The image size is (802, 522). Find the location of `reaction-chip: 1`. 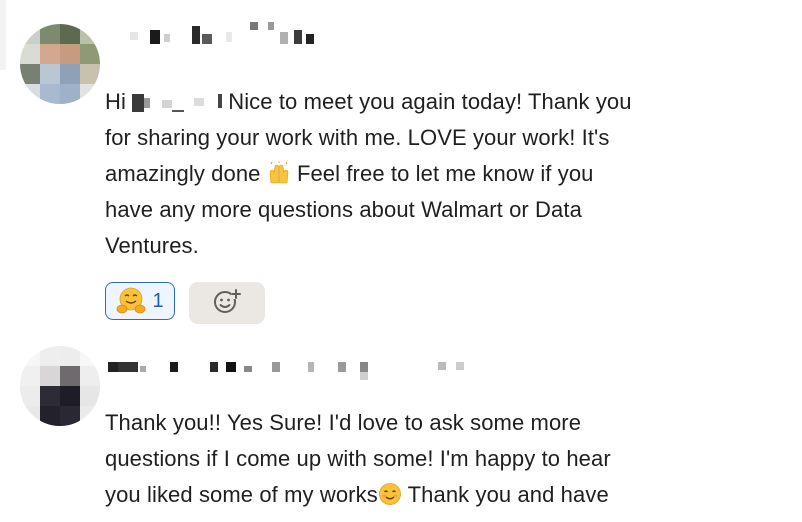

reaction-chip: 1 is located at coordinates (140, 301).